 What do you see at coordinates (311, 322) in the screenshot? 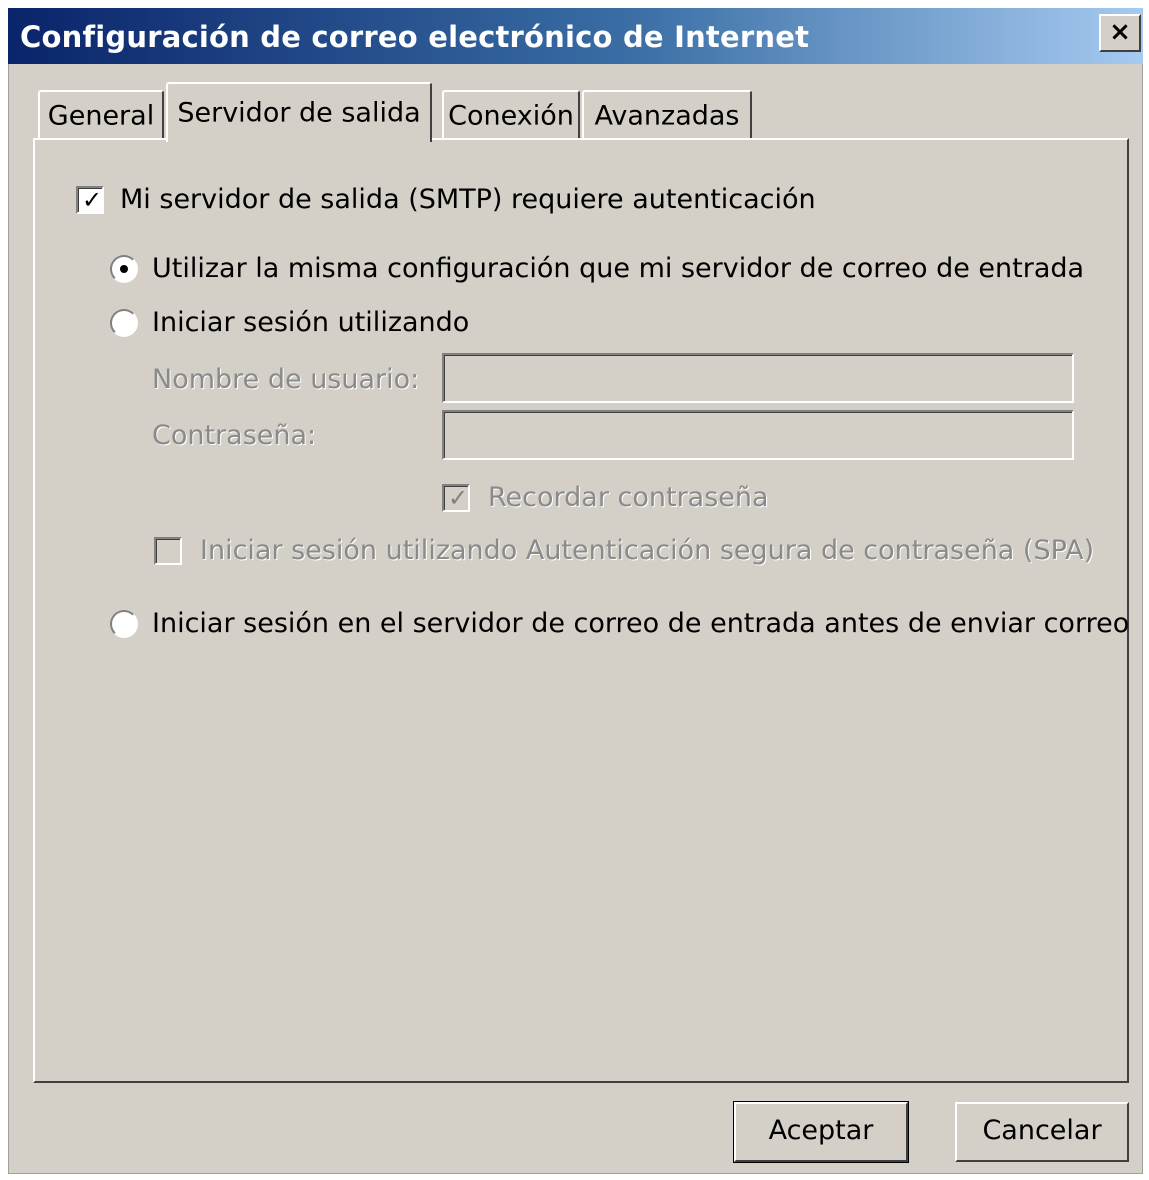
I see `radio-log-on-using-label: Iniciar sesión utilizando` at bounding box center [311, 322].